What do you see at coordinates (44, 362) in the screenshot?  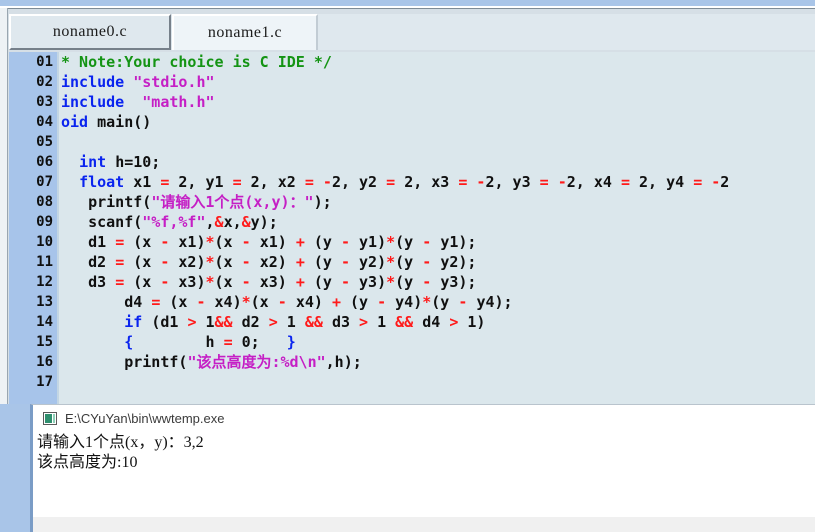 I see `line-number: 16` at bounding box center [44, 362].